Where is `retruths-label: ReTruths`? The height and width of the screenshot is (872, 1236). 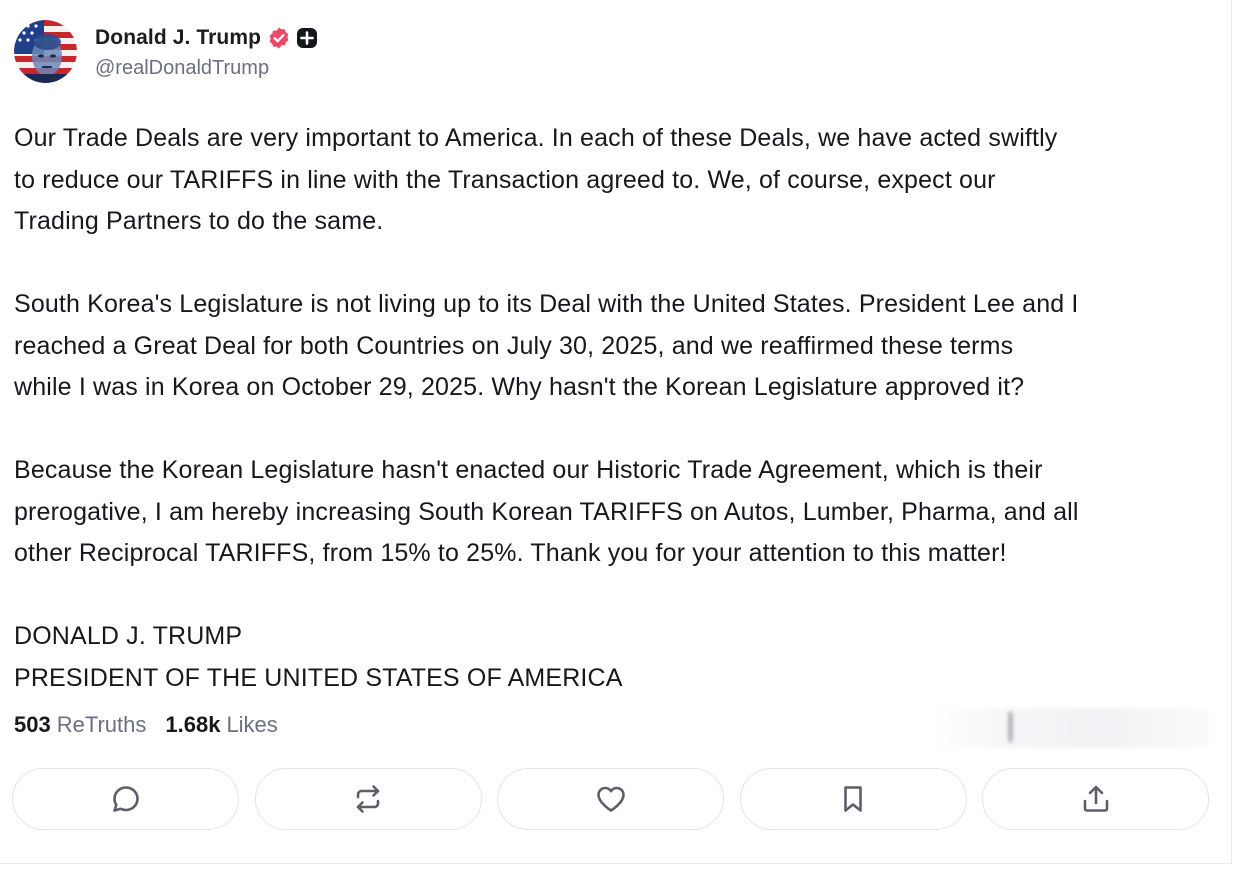 retruths-label: ReTruths is located at coordinates (102, 725).